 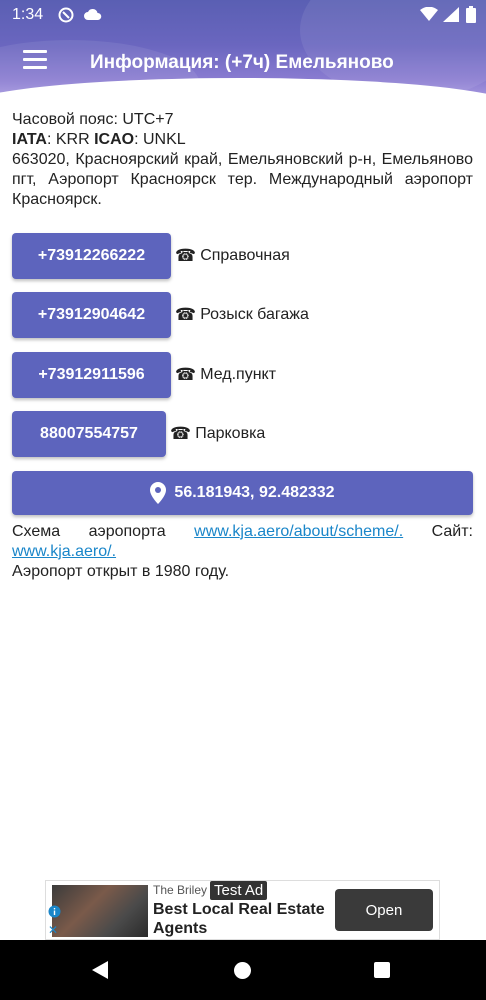 I want to click on site-text: Сайт:, so click(x=452, y=531).